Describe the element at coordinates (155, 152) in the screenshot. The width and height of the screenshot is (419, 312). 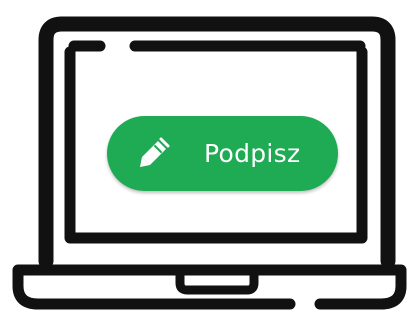
I see `pen-icon` at that location.